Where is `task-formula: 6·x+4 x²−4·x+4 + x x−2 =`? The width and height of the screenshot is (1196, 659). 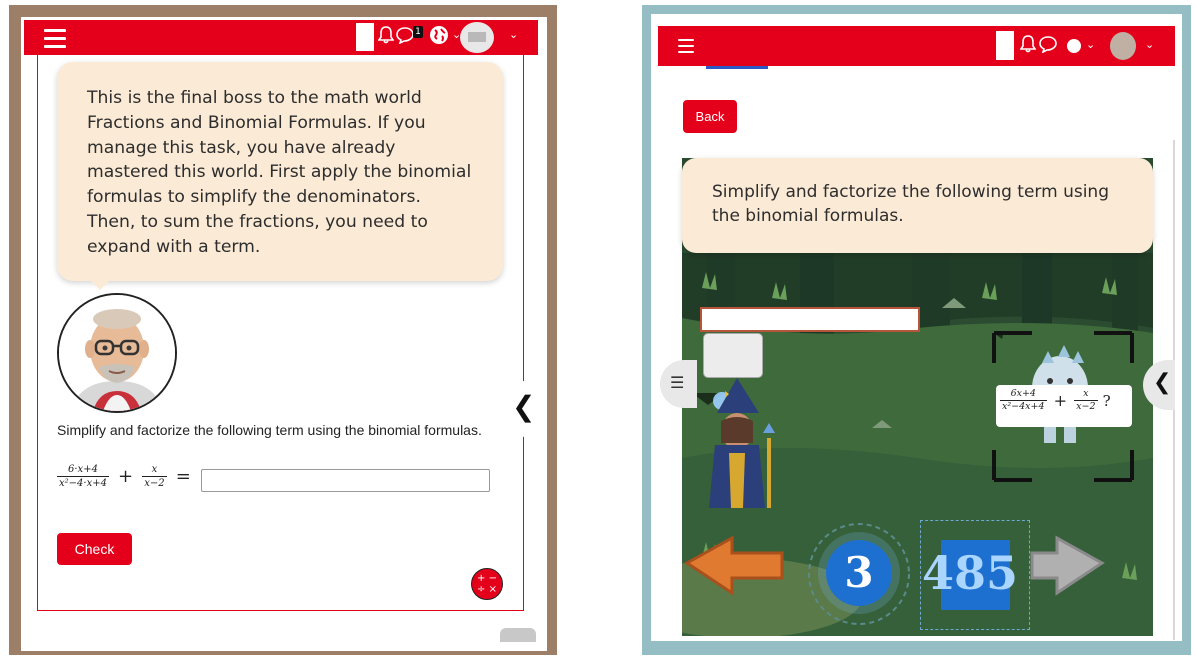 task-formula: 6·x+4 x²−4·x+4 + x x−2 = is located at coordinates (126, 481).